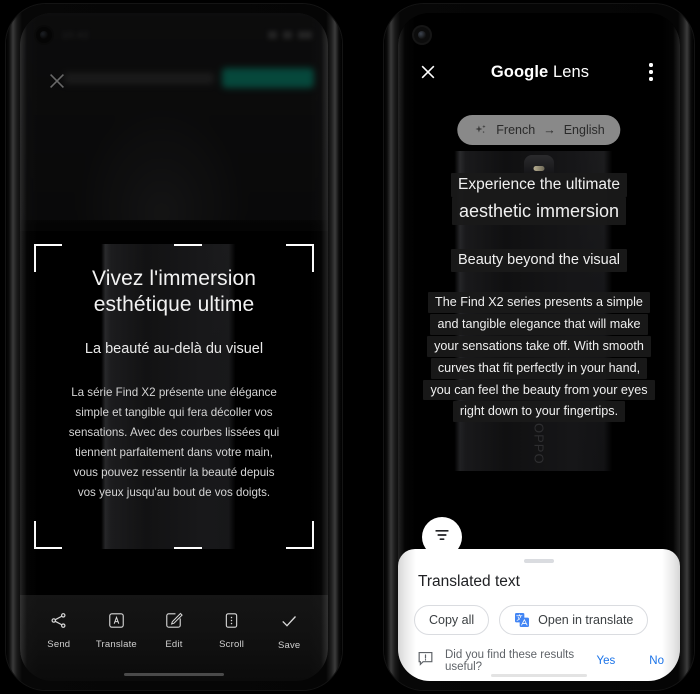 This screenshot has width=700, height=694. What do you see at coordinates (549, 130) in the screenshot?
I see `language-arrow-icon: →` at bounding box center [549, 130].